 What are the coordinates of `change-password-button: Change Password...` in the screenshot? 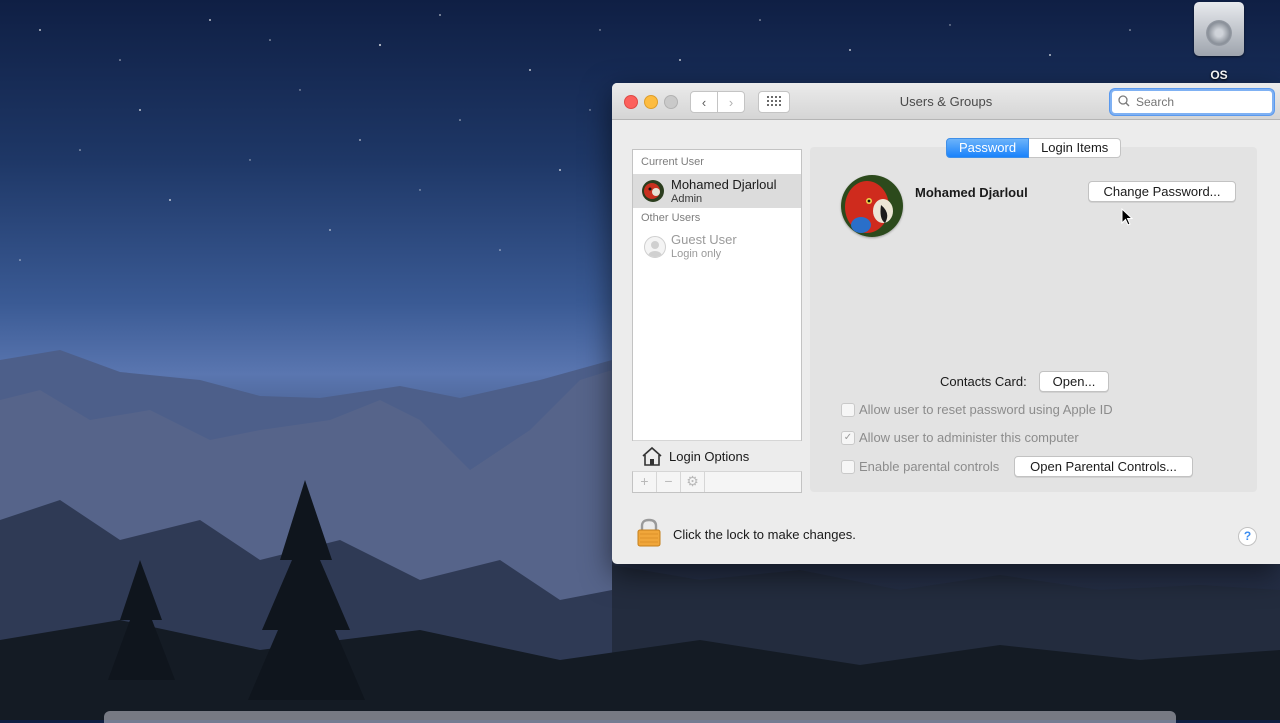 It's located at (1162, 191).